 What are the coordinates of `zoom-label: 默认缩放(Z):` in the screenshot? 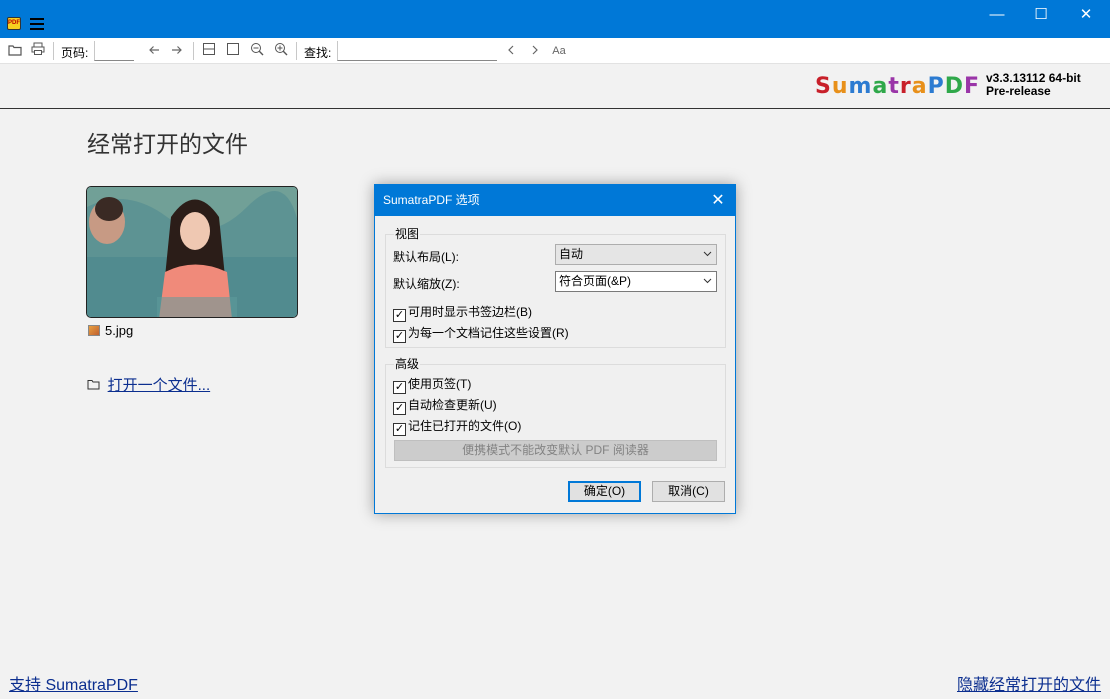 It's located at (426, 284).